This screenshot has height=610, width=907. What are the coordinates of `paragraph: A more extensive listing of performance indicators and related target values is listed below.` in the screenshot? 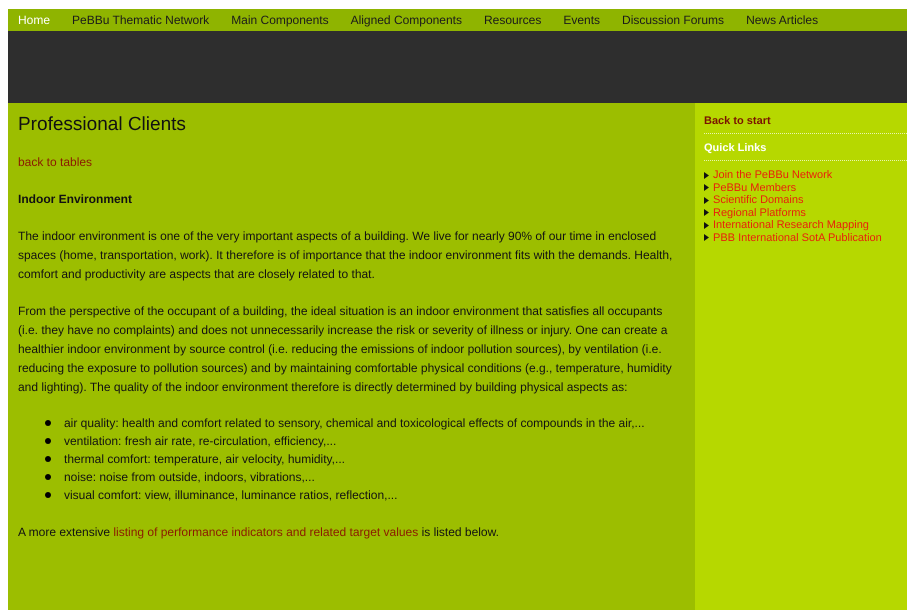 It's located at (259, 532).